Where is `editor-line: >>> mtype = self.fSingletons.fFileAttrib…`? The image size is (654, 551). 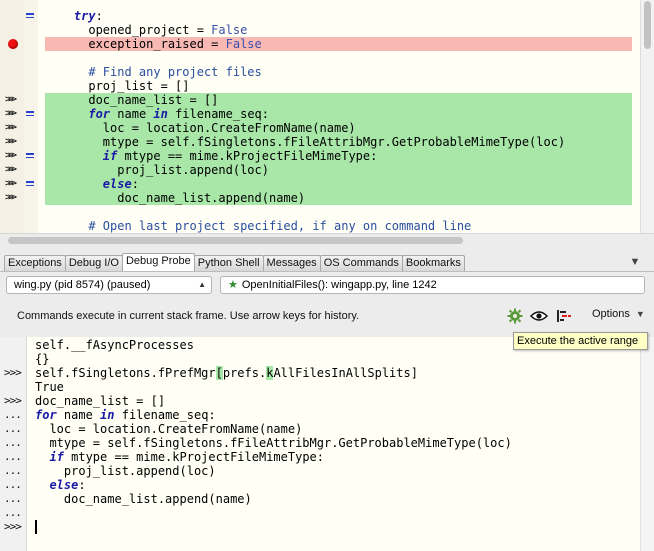 editor-line: >>> mtype = self.fSingletons.fFileAttrib… is located at coordinates (319, 142).